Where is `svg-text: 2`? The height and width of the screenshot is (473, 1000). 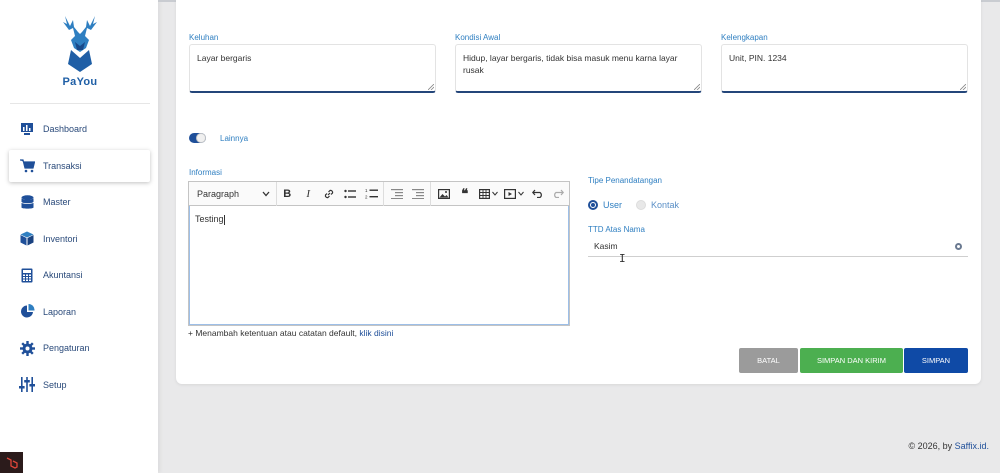 svg-text: 2 is located at coordinates (366, 197).